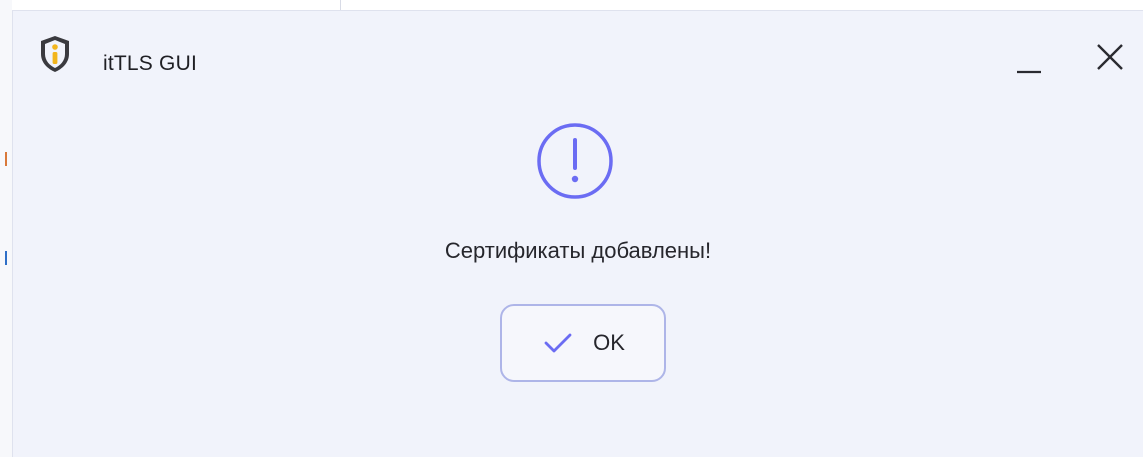 The height and width of the screenshot is (457, 1143). What do you see at coordinates (609, 342) in the screenshot?
I see `ok-button-label: OK` at bounding box center [609, 342].